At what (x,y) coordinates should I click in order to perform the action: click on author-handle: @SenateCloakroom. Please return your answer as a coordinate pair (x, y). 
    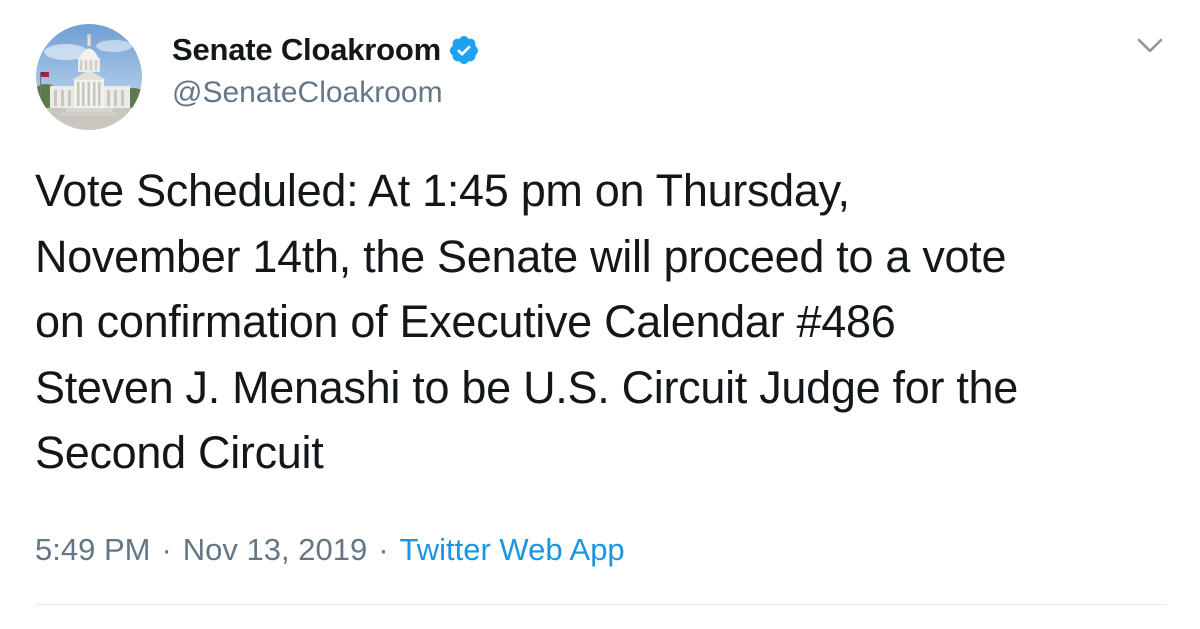
    Looking at the image, I should click on (307, 93).